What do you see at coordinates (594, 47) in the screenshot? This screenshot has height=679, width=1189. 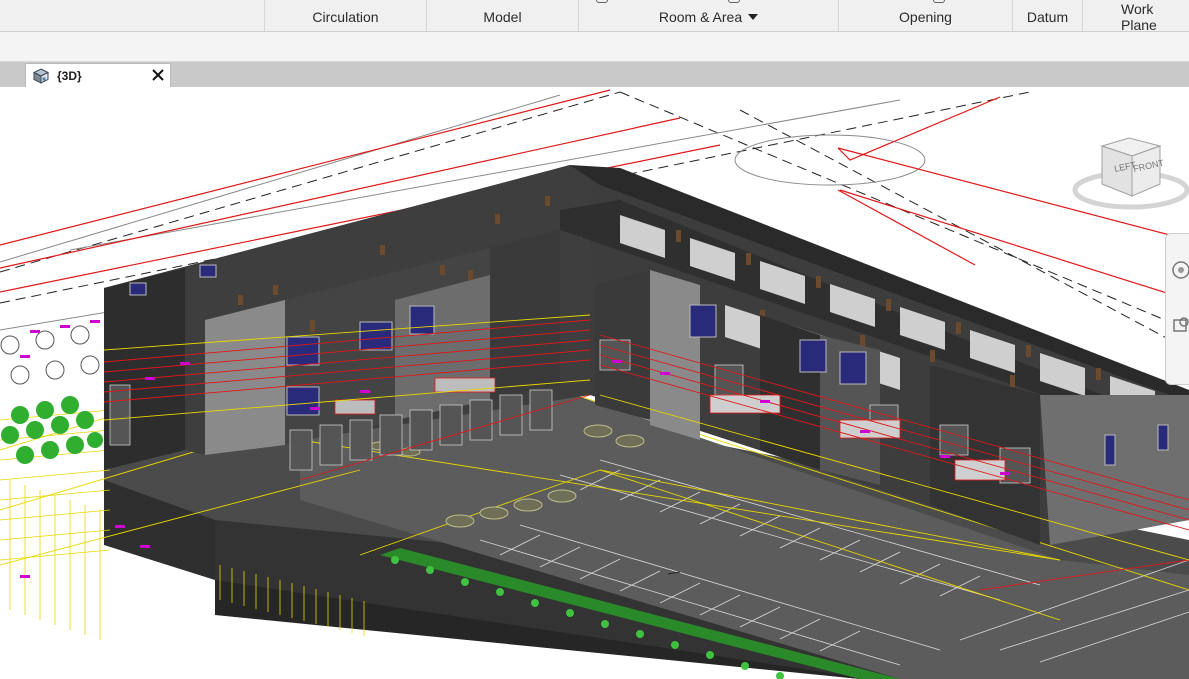 I see `options-bar` at bounding box center [594, 47].